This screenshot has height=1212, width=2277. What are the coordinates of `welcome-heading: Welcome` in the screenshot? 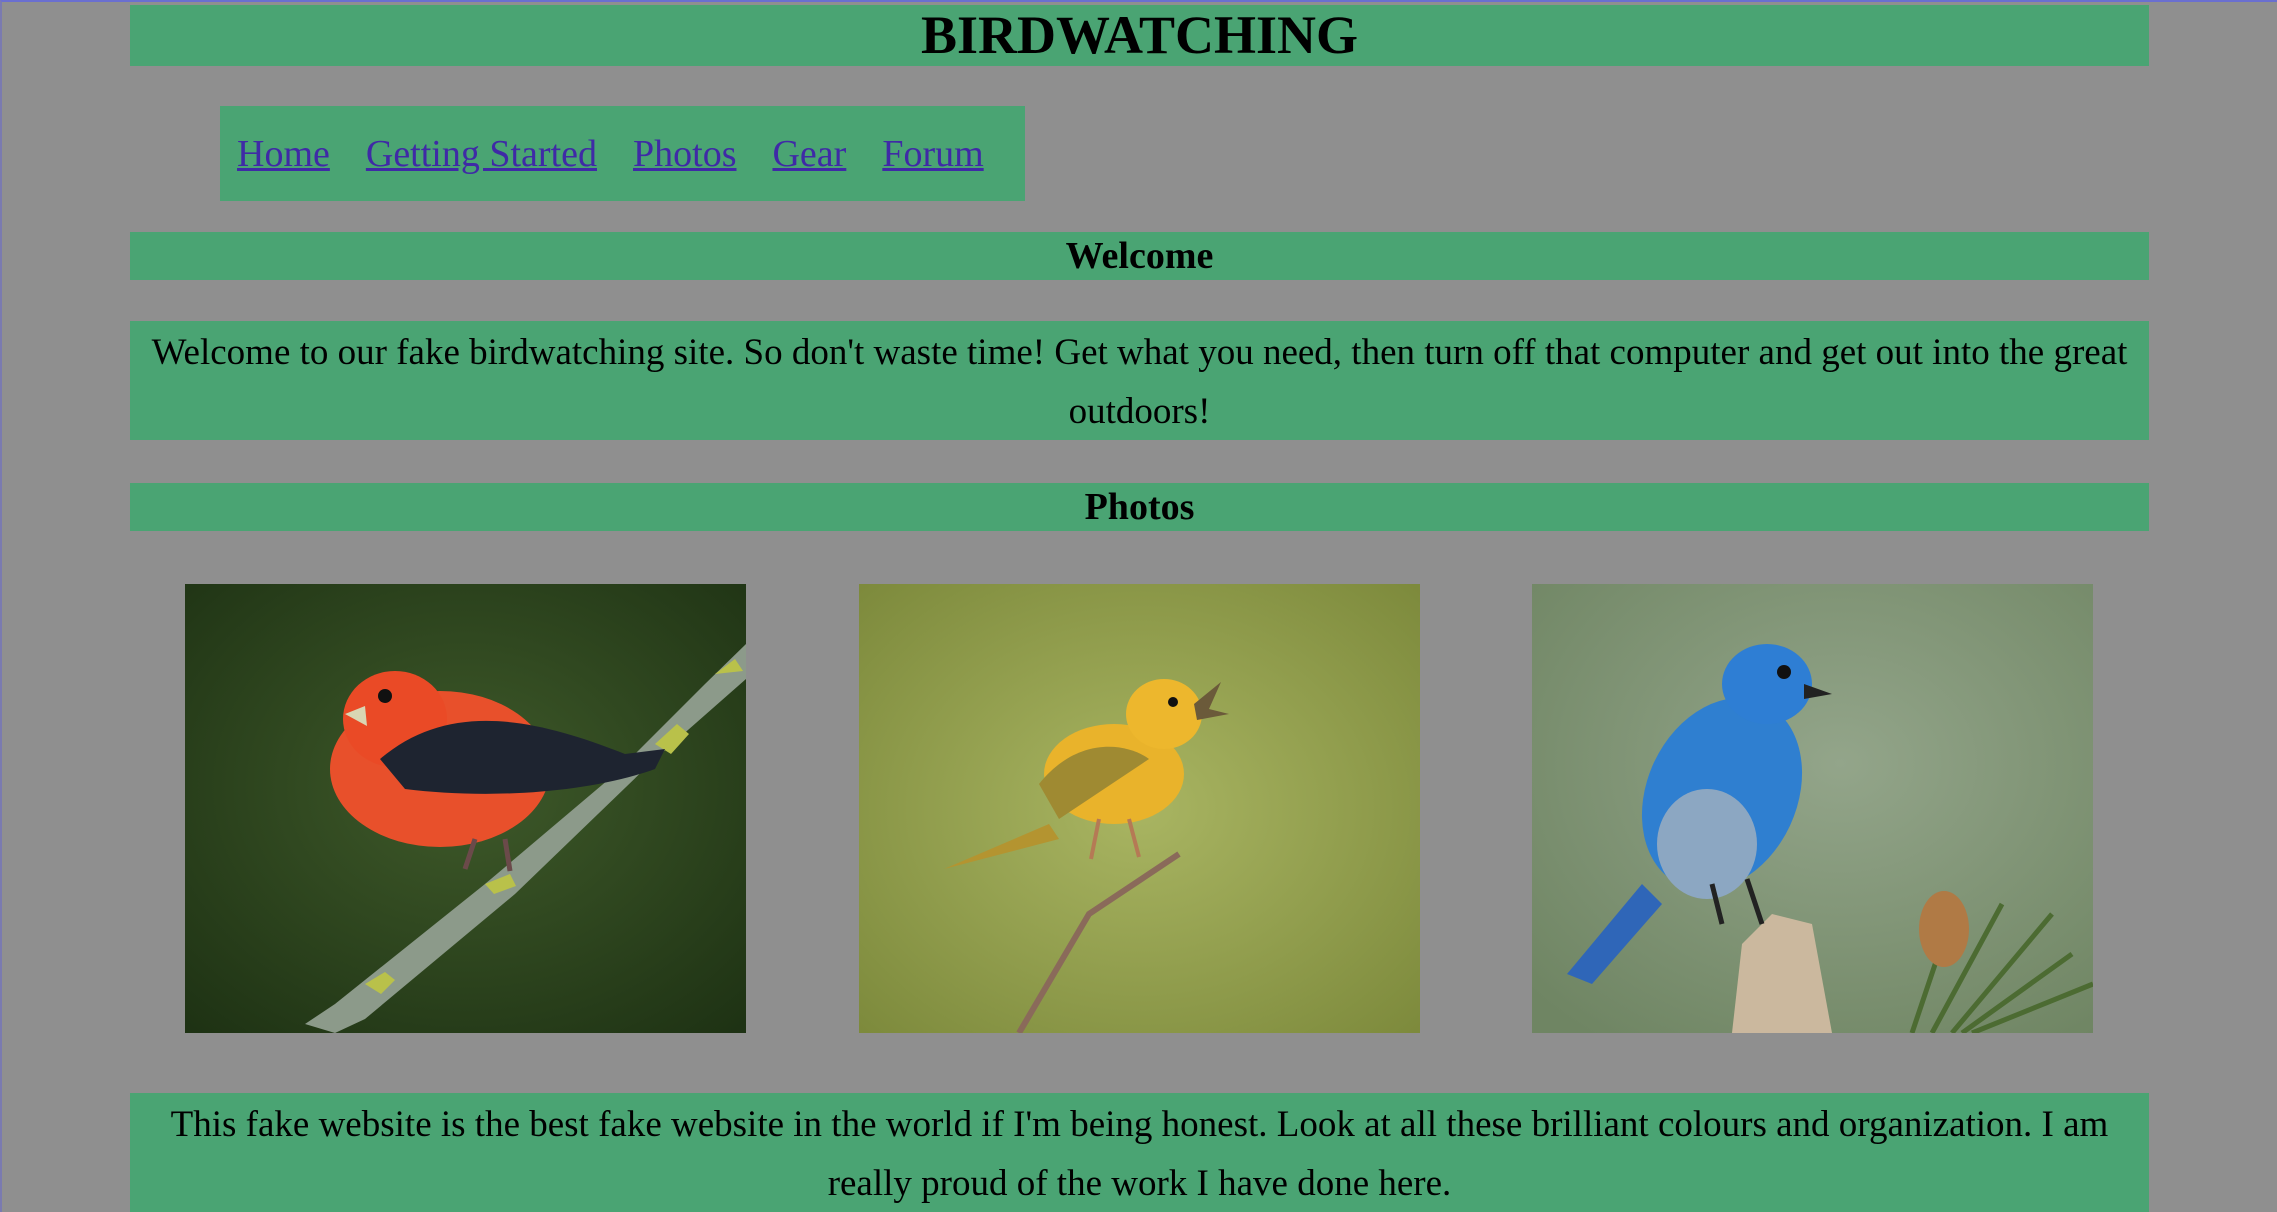 It's located at (1139, 256).